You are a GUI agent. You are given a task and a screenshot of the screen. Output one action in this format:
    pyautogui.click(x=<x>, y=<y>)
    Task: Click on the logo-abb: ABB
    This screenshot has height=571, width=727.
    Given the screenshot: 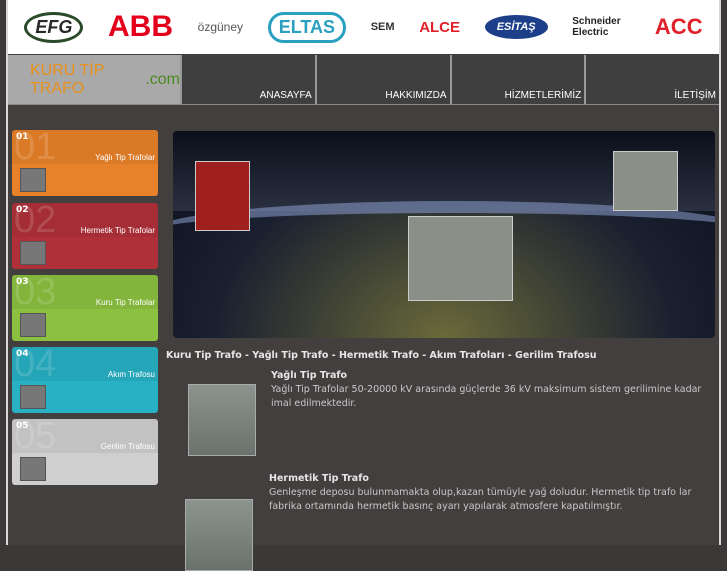 What is the action you would take?
    pyautogui.click(x=140, y=27)
    